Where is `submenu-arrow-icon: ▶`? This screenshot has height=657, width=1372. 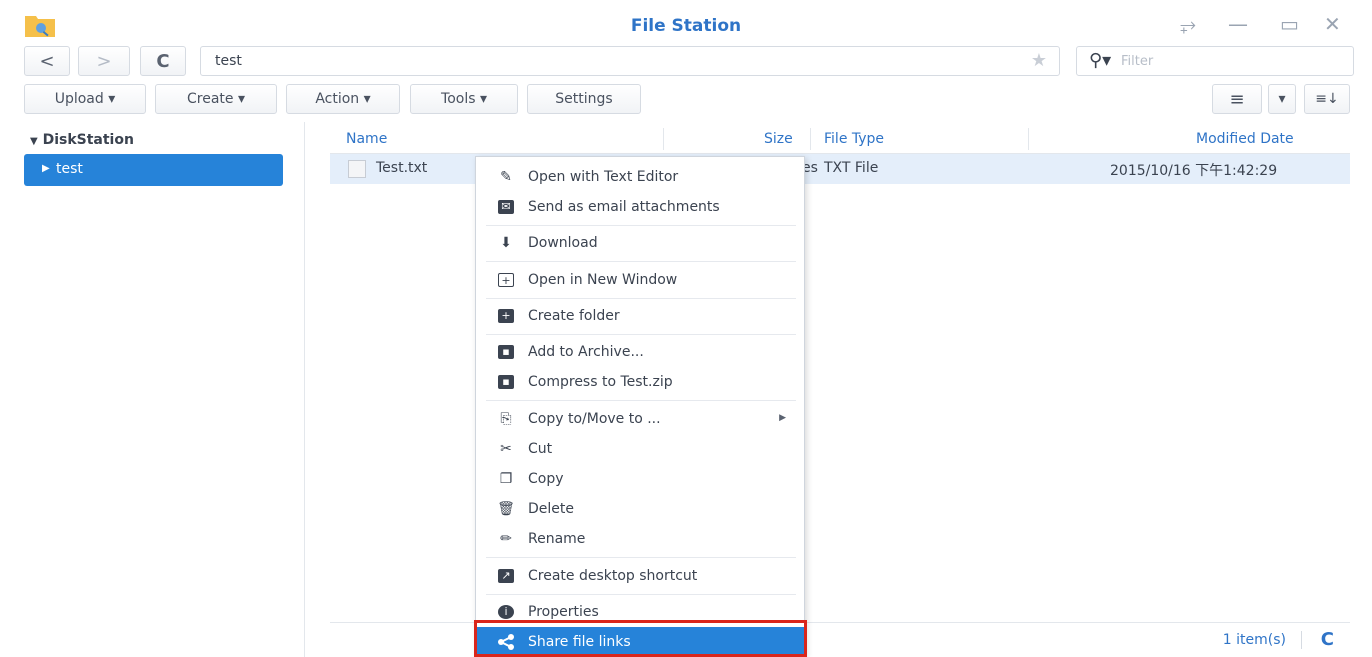
submenu-arrow-icon: ▶ is located at coordinates (782, 418).